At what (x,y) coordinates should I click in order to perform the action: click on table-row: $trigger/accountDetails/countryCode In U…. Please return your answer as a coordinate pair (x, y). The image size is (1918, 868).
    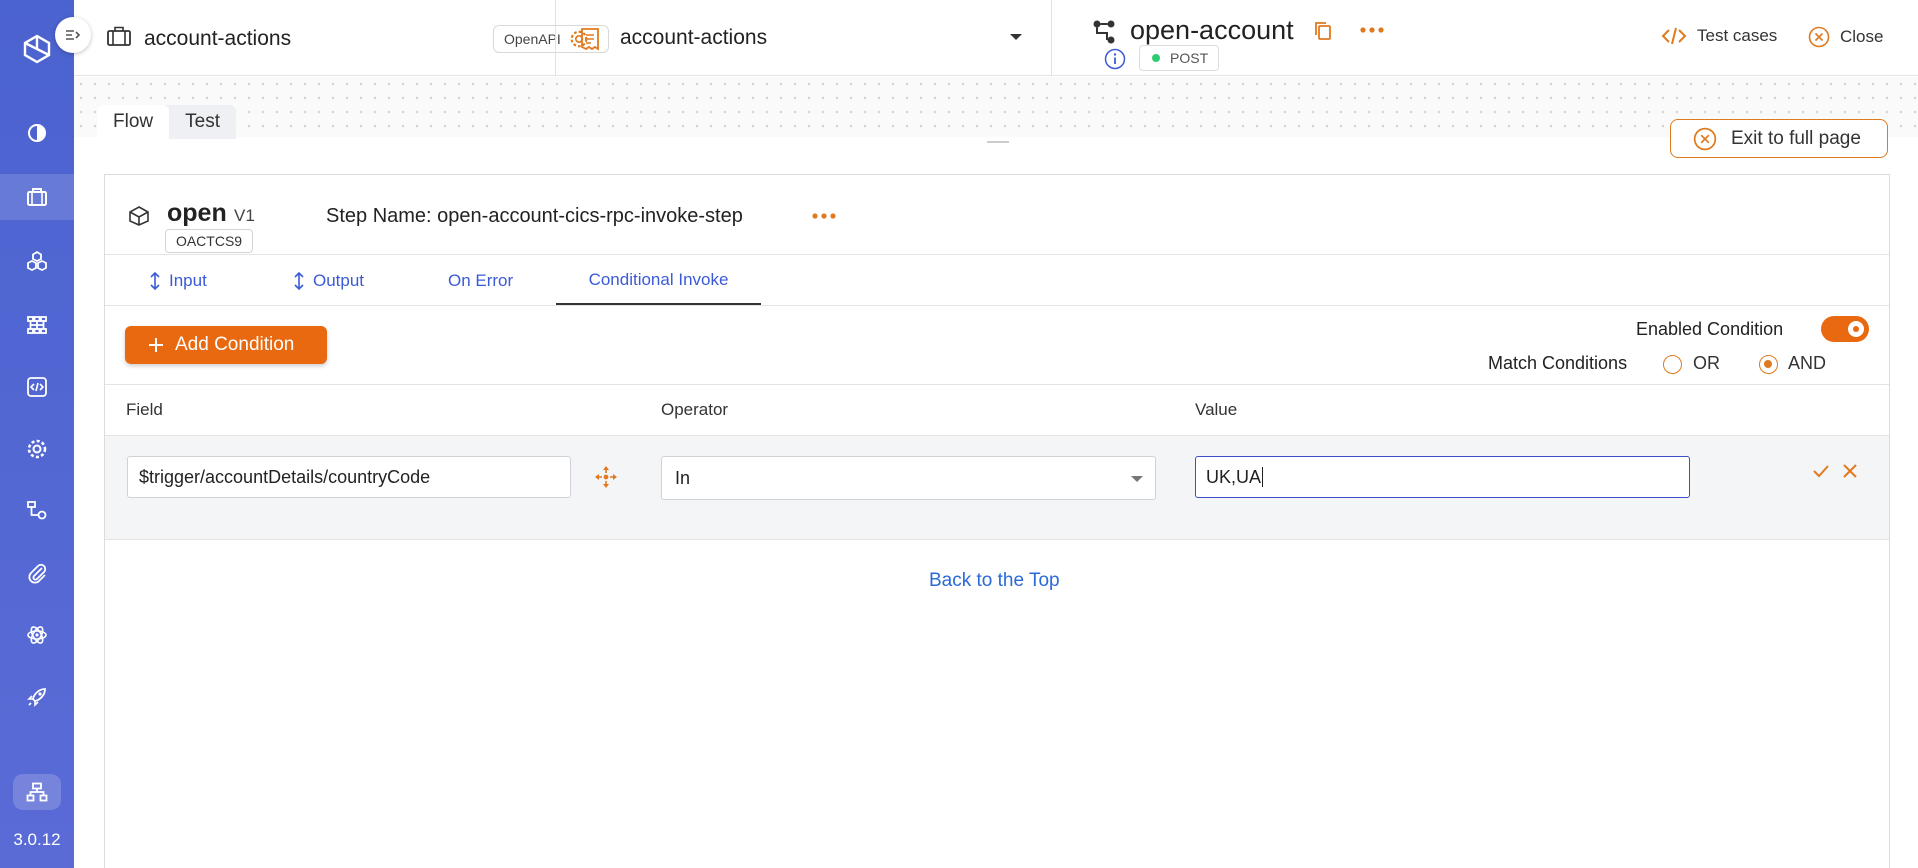
    Looking at the image, I should click on (997, 488).